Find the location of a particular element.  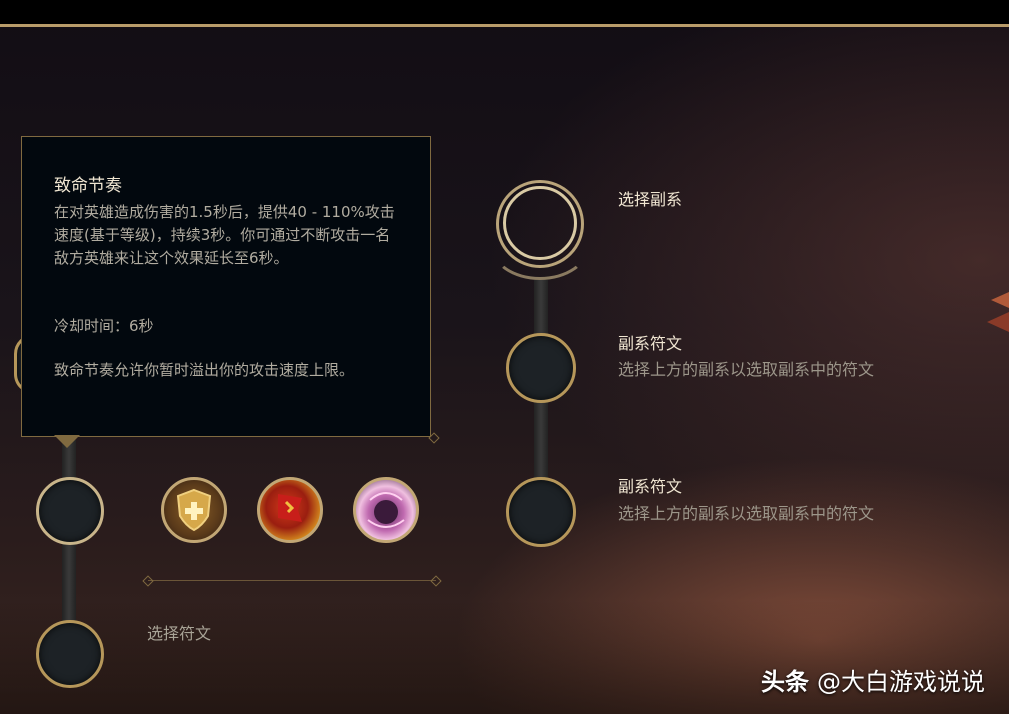

separator-diamond-right is located at coordinates (436, 581).